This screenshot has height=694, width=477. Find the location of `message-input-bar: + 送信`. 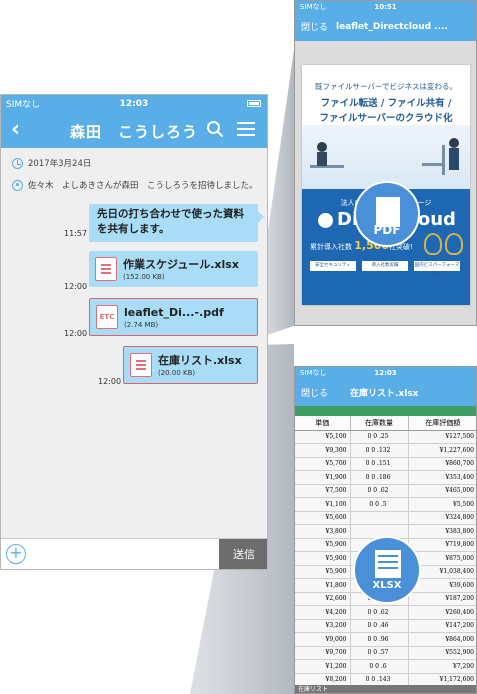

message-input-bar: + 送信 is located at coordinates (134, 553).